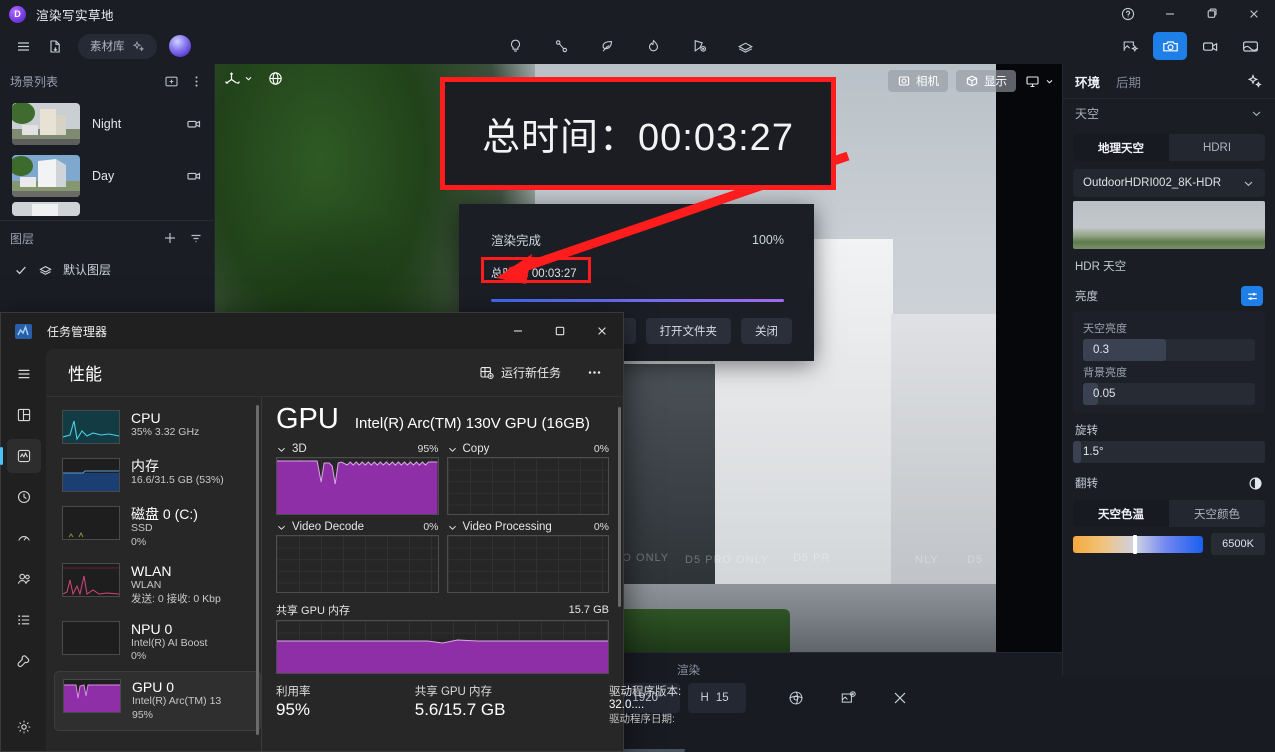  I want to click on app-history-icon, so click(24, 497).